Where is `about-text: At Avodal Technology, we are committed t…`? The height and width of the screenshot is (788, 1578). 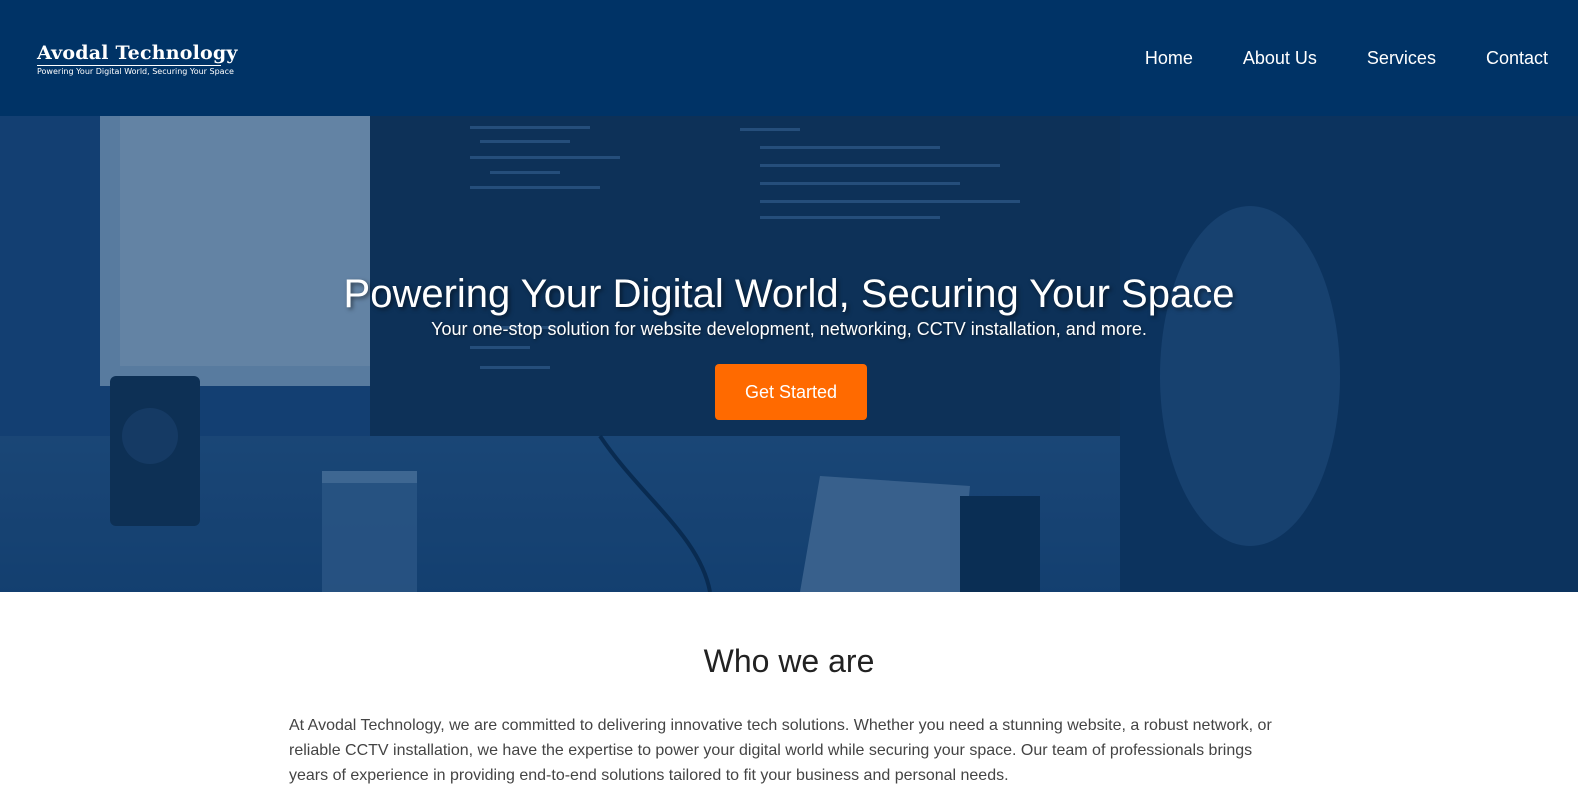
about-text: At Avodal Technology, we are committed t… is located at coordinates (780, 750).